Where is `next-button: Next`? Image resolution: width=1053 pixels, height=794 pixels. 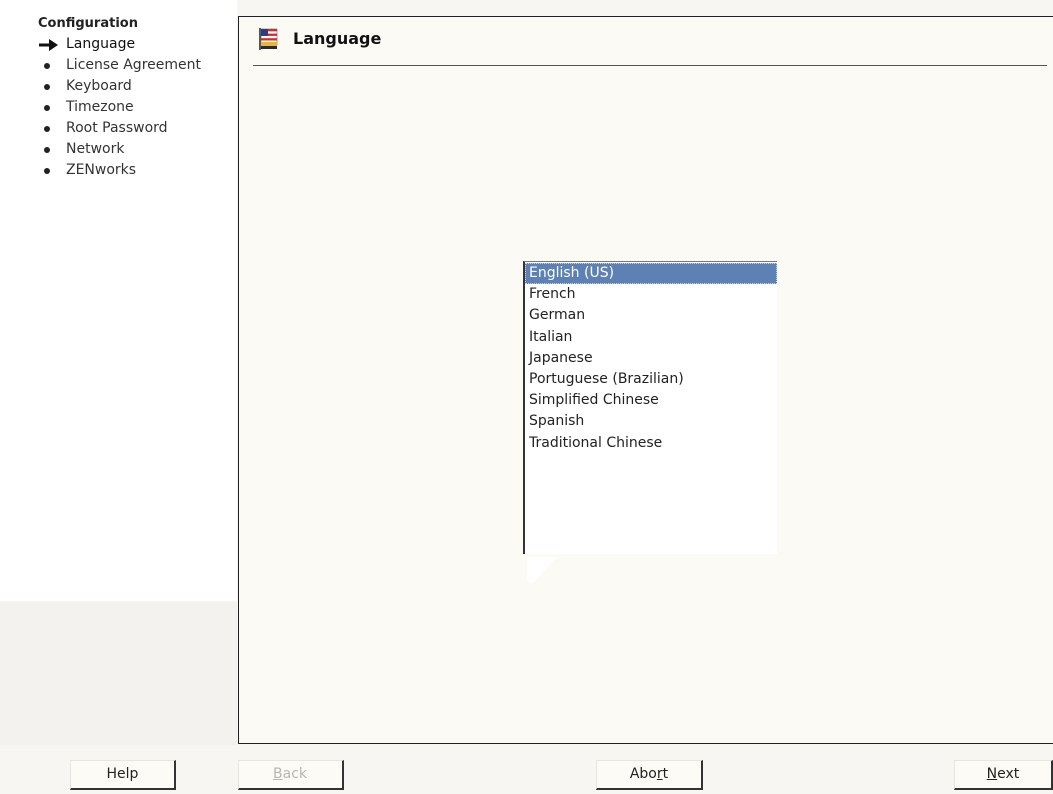
next-button: Next is located at coordinates (1003, 775).